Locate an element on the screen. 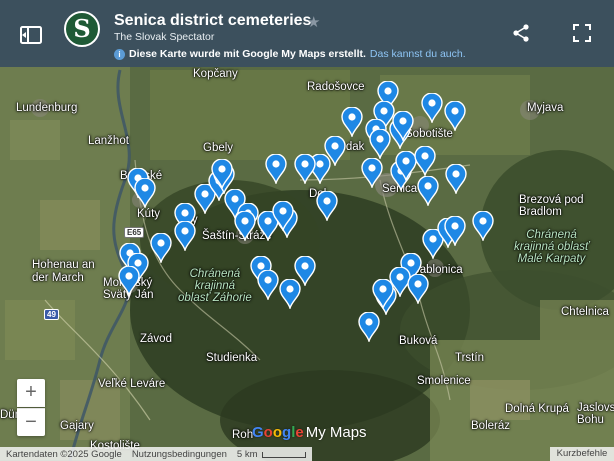 This screenshot has height=461, width=614. place-label-boleraz: Boleráz is located at coordinates (490, 426).